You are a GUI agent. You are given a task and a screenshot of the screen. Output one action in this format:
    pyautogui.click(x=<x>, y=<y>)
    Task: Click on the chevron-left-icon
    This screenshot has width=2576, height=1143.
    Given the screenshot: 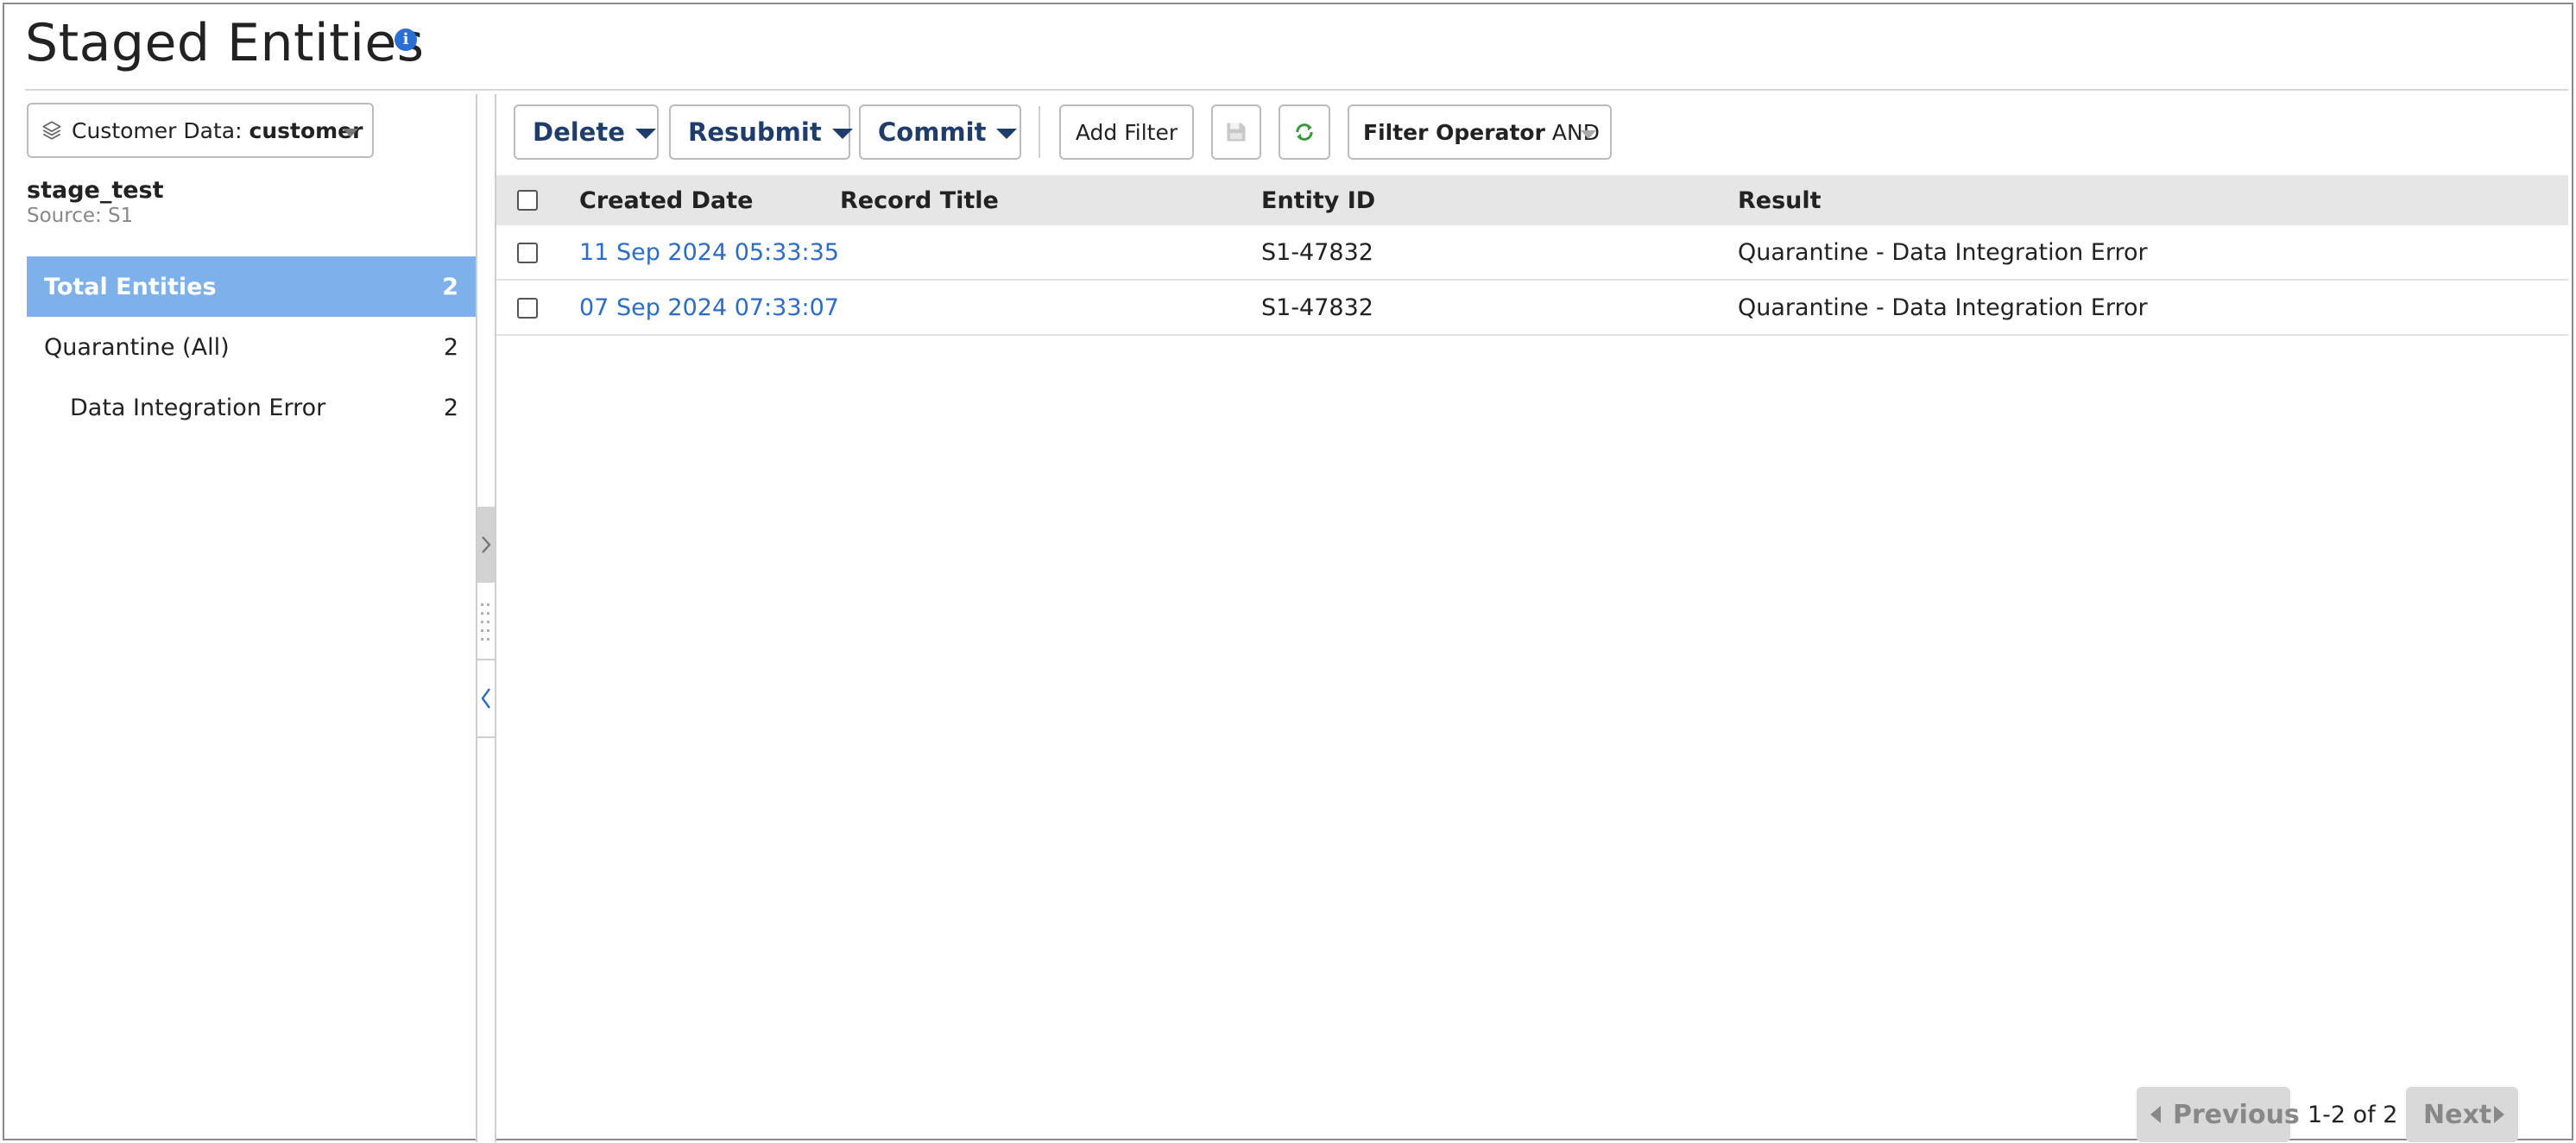 What is the action you would take?
    pyautogui.click(x=485, y=698)
    